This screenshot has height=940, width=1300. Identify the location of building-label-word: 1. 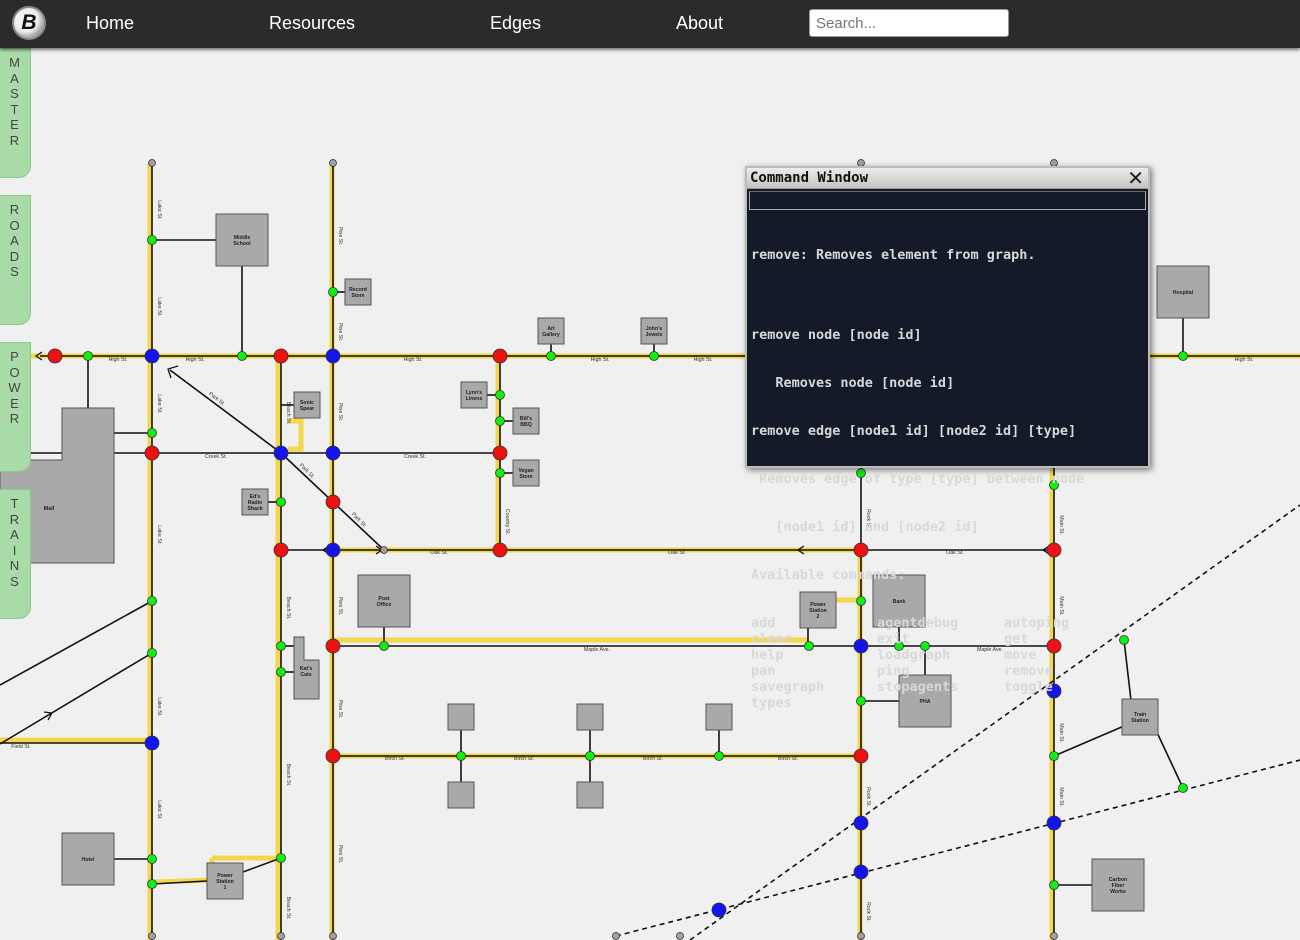
(225, 888).